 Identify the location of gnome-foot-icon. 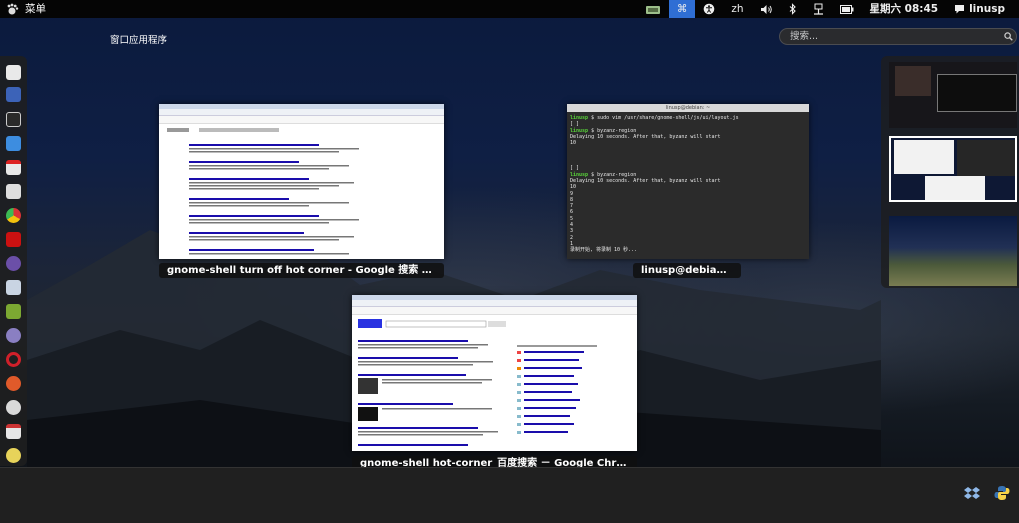
(13, 8).